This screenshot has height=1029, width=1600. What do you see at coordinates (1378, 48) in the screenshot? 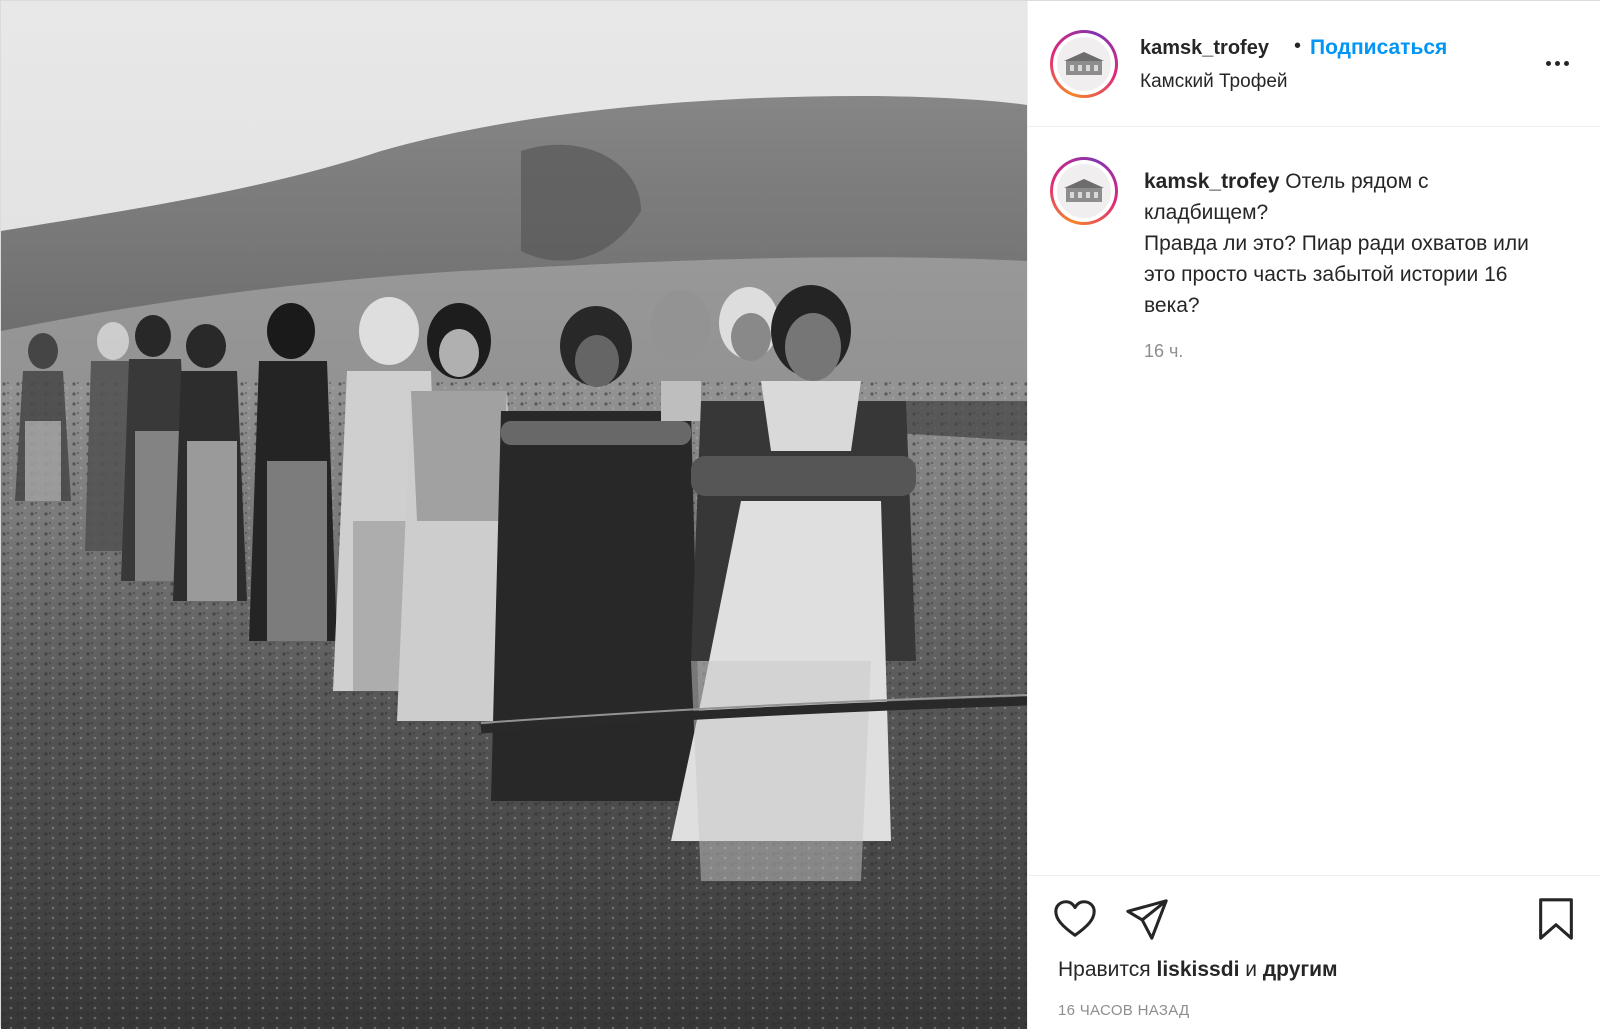
I see `follow-button: Подписаться` at bounding box center [1378, 48].